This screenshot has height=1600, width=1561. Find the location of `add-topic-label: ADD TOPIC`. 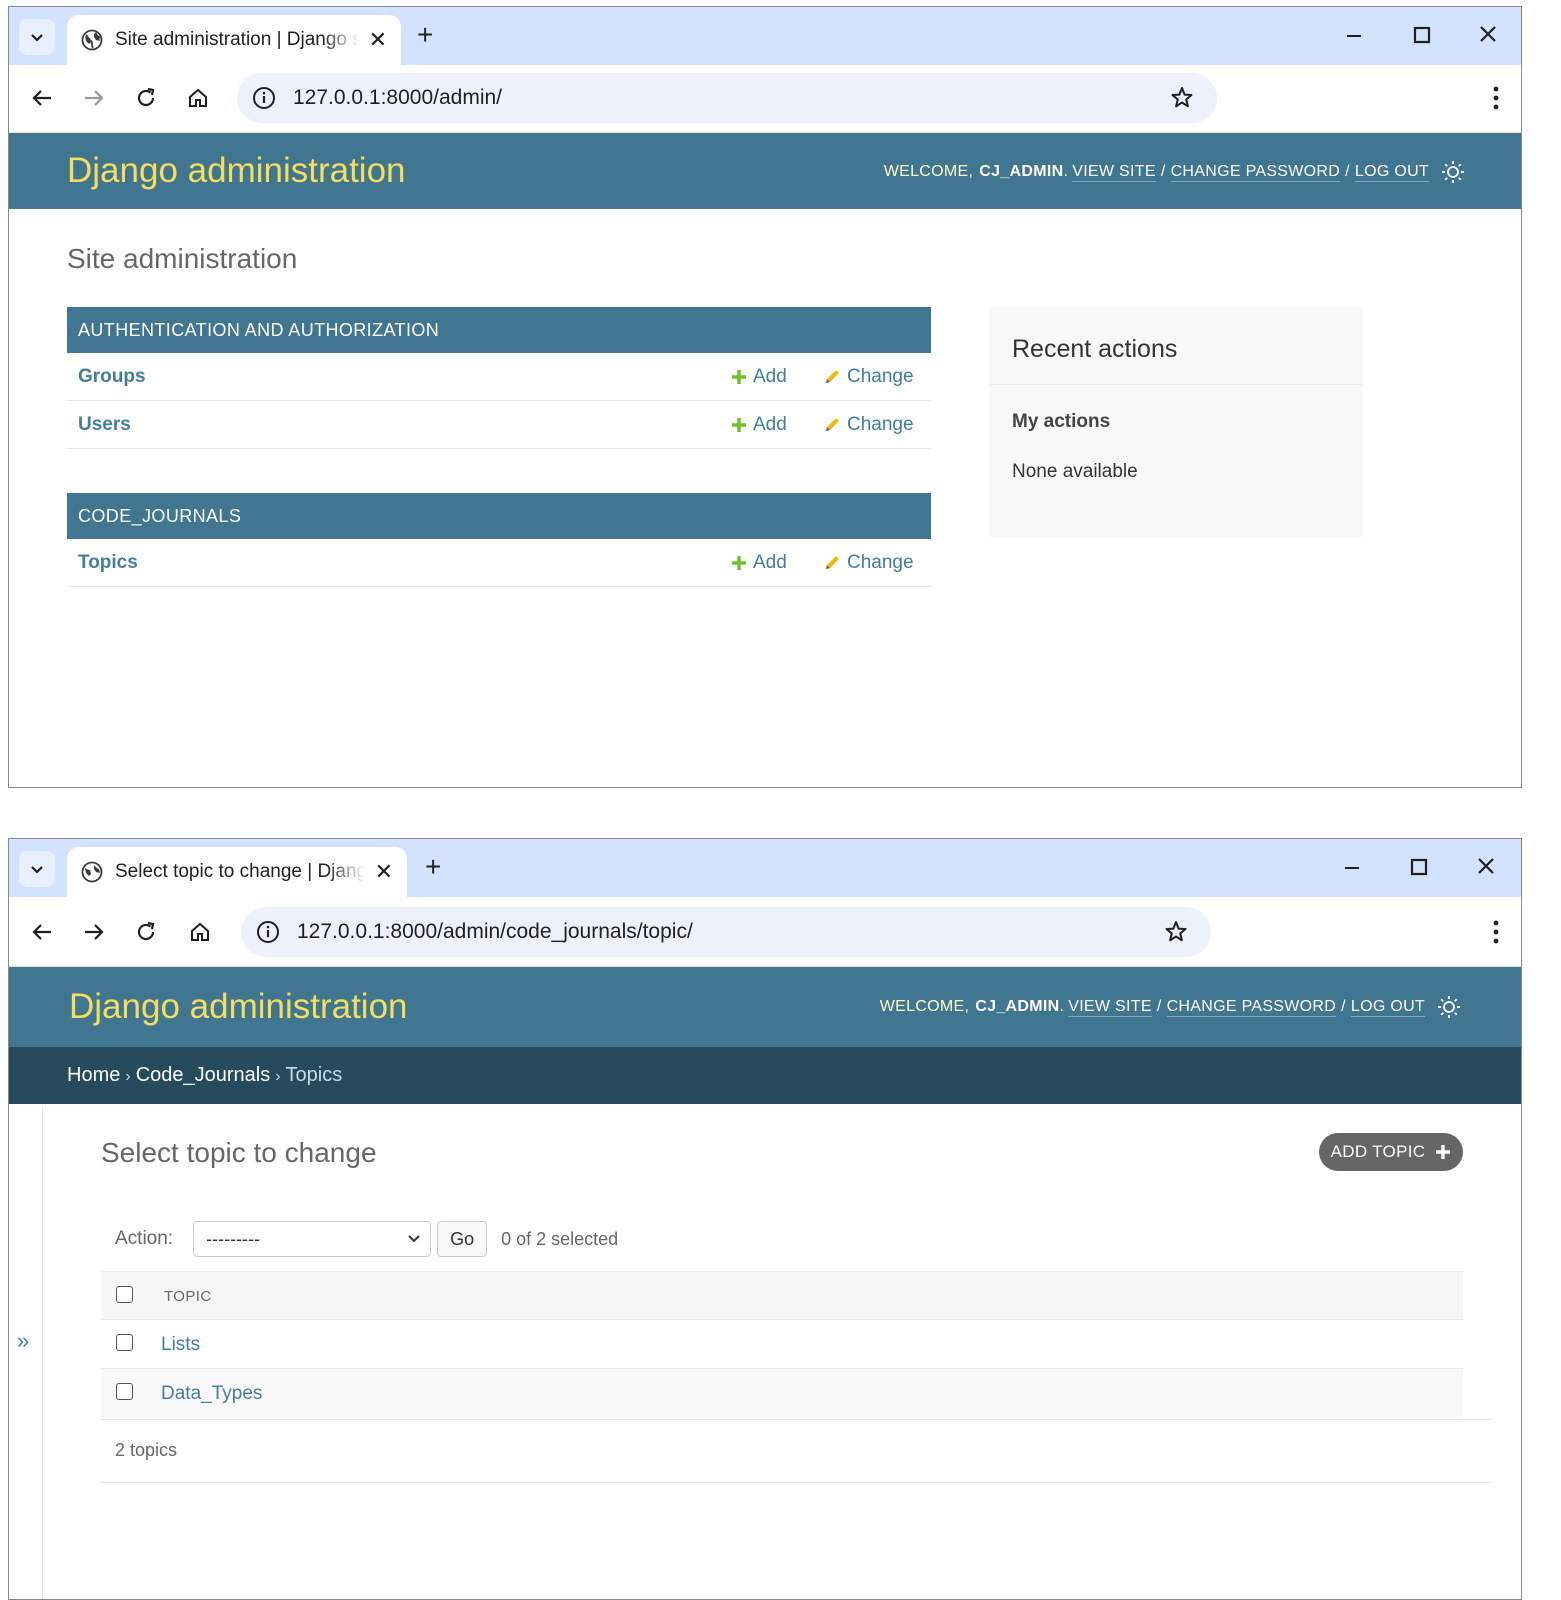

add-topic-label: ADD TOPIC is located at coordinates (1378, 1151).